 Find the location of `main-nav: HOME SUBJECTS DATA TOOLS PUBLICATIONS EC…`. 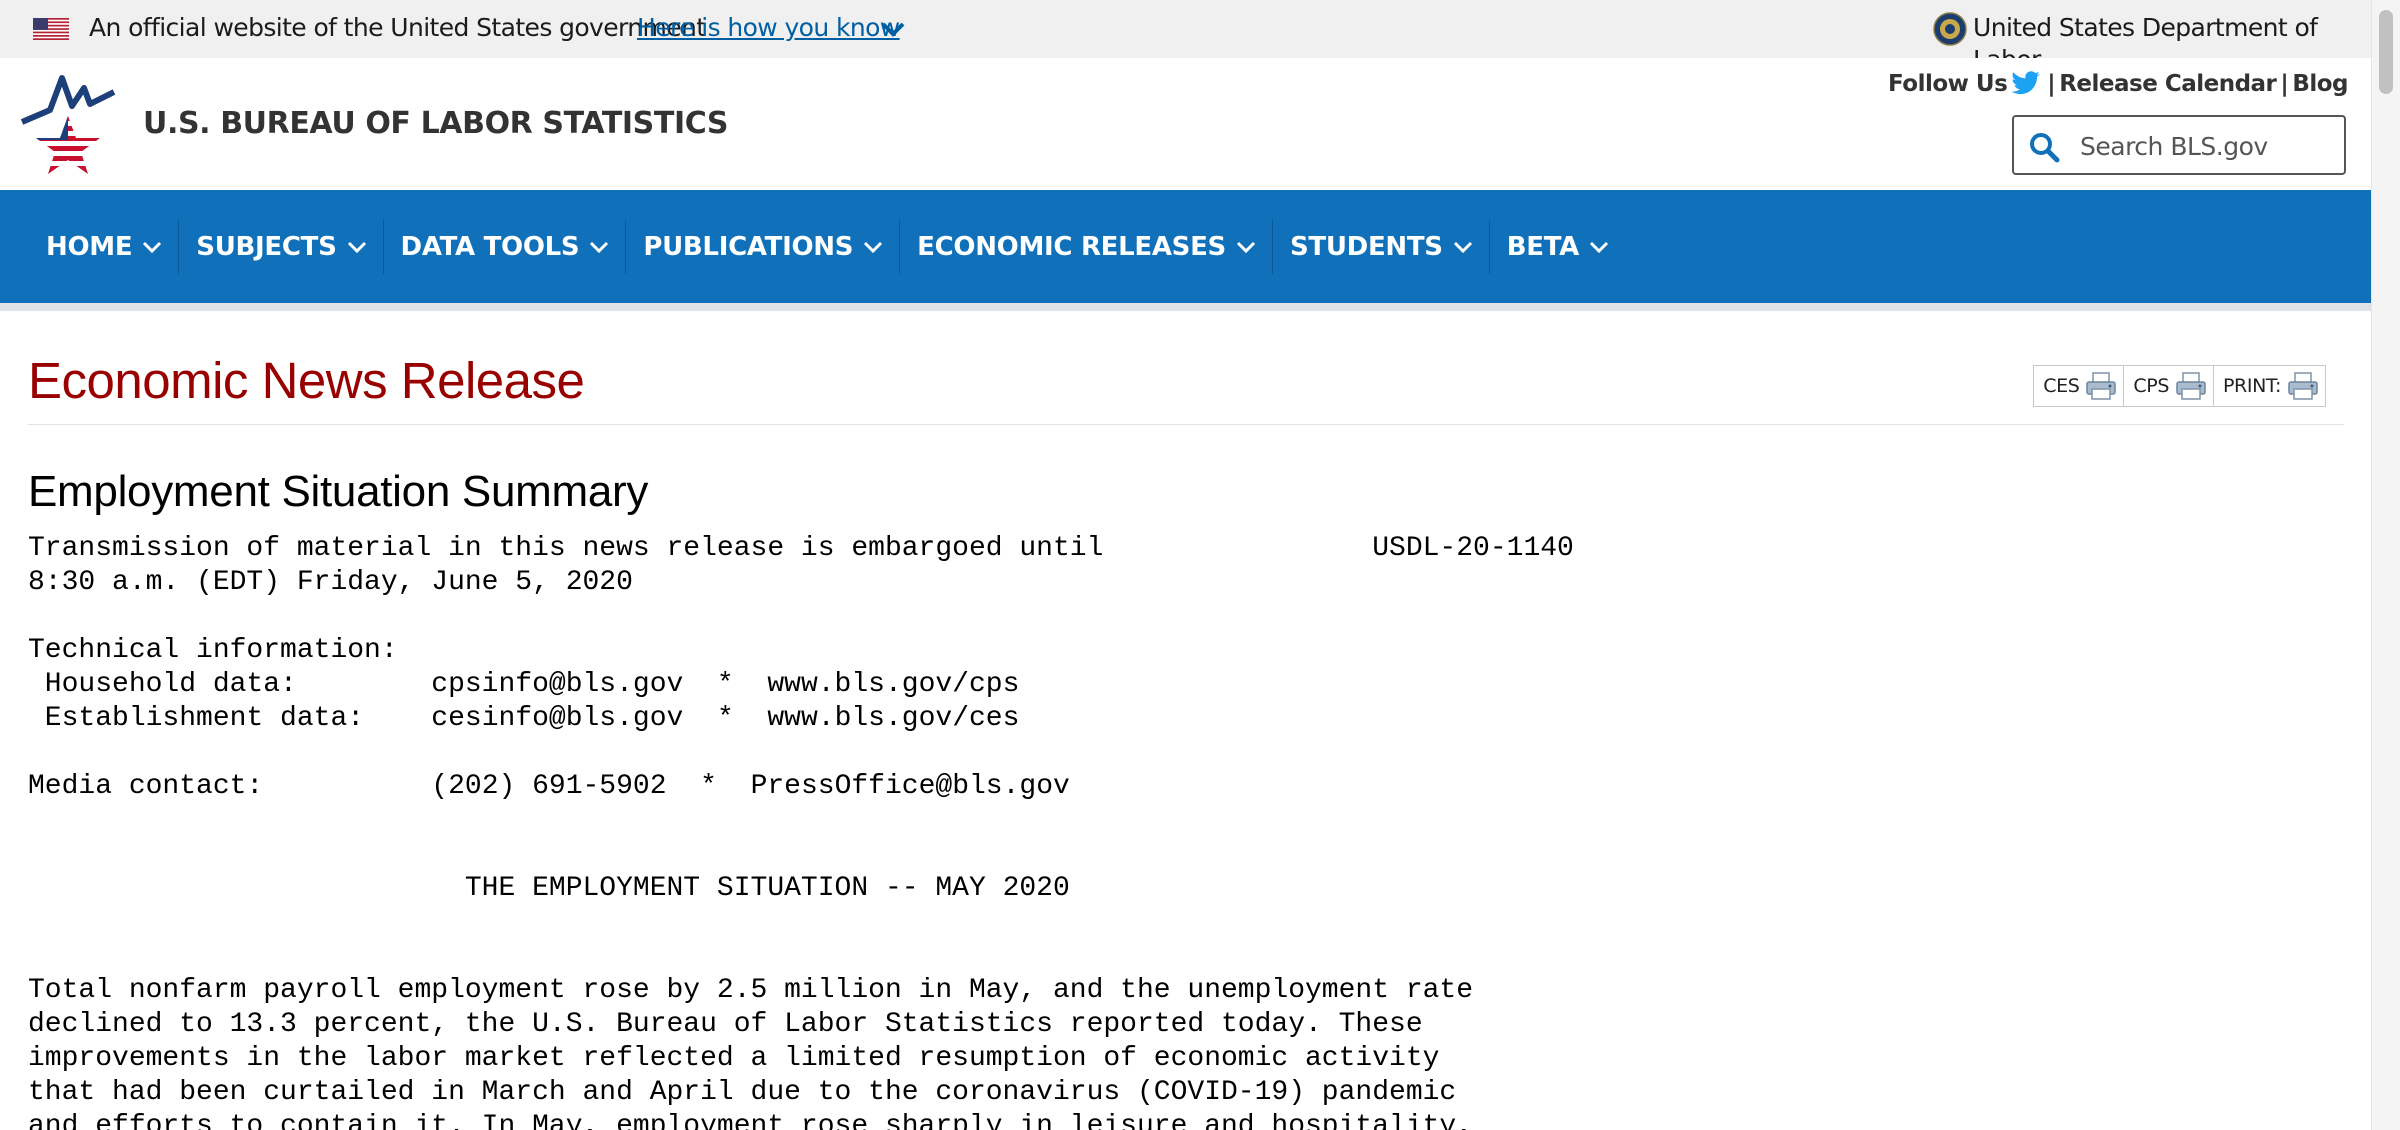

main-nav: HOME SUBJECTS DATA TOOLS PUBLICATIONS EC… is located at coordinates (1186, 250).